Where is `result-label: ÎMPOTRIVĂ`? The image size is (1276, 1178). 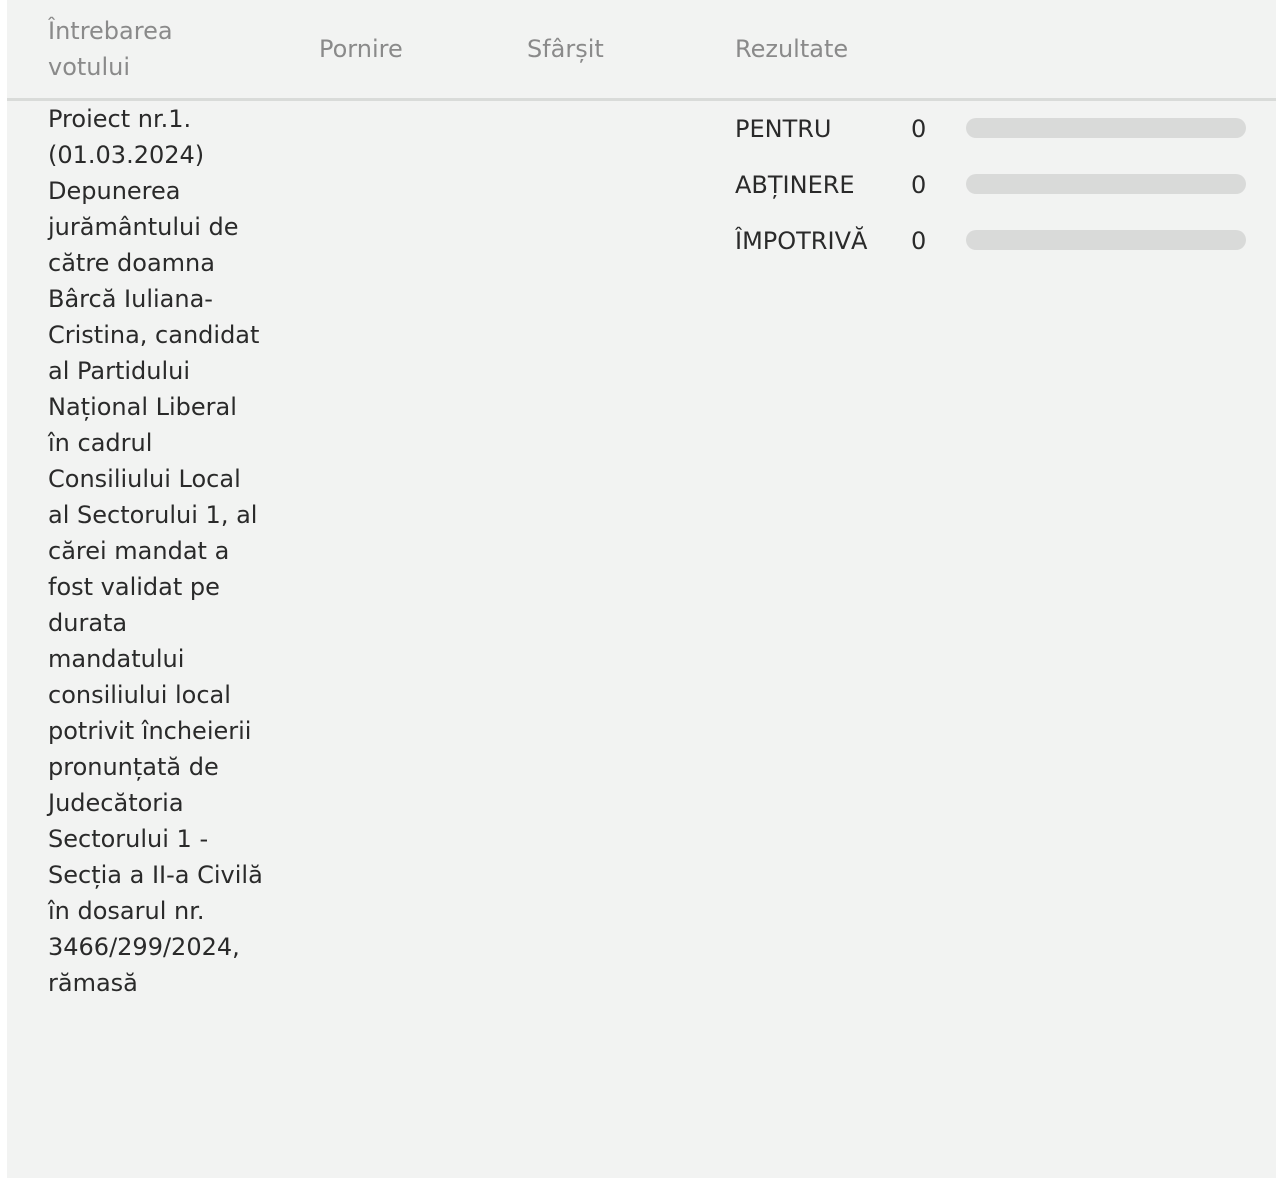 result-label: ÎMPOTRIVĂ is located at coordinates (801, 241).